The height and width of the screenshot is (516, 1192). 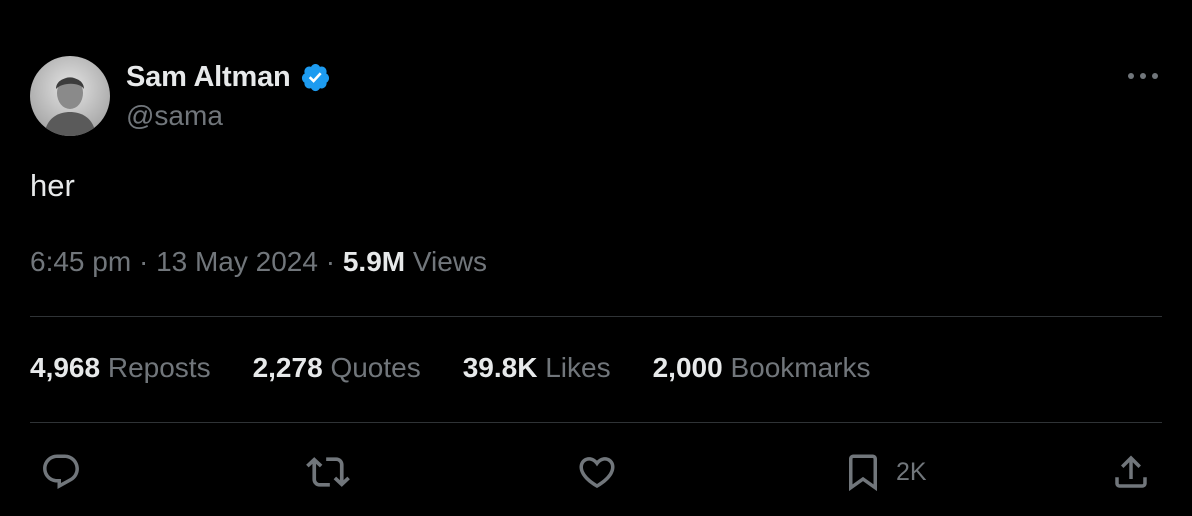 I want to click on reply-icon, so click(x=61, y=471).